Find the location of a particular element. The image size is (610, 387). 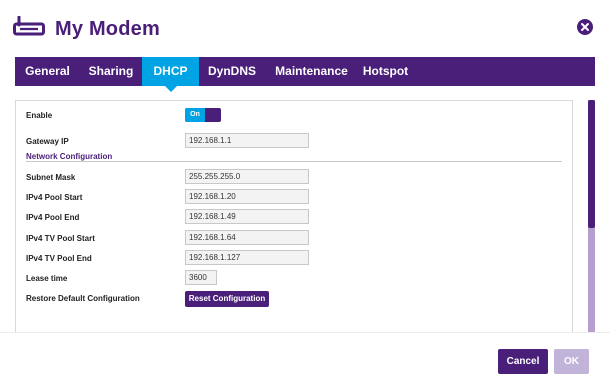

ipv4-tv-pool-end-label: IPv4 TV Pool End is located at coordinates (59, 258).